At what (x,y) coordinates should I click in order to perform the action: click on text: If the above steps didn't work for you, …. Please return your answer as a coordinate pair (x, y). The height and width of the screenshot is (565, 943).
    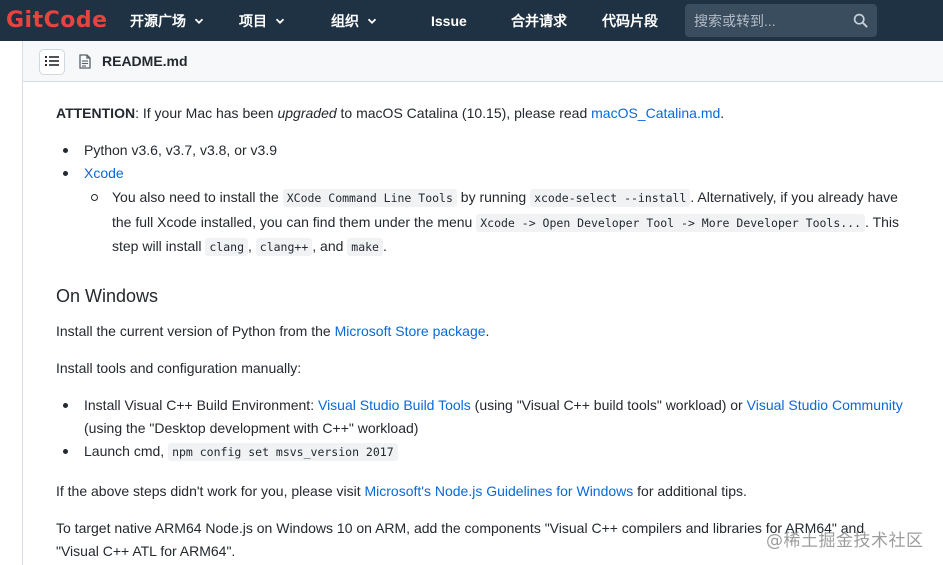
    Looking at the image, I should click on (210, 490).